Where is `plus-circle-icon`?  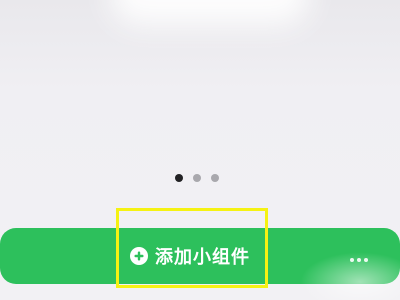 plus-circle-icon is located at coordinates (139, 256).